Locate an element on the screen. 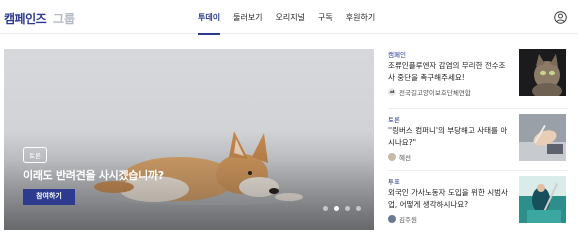 Image resolution: width=578 pixels, height=242 pixels. cat-thumbnail-image is located at coordinates (542, 72).